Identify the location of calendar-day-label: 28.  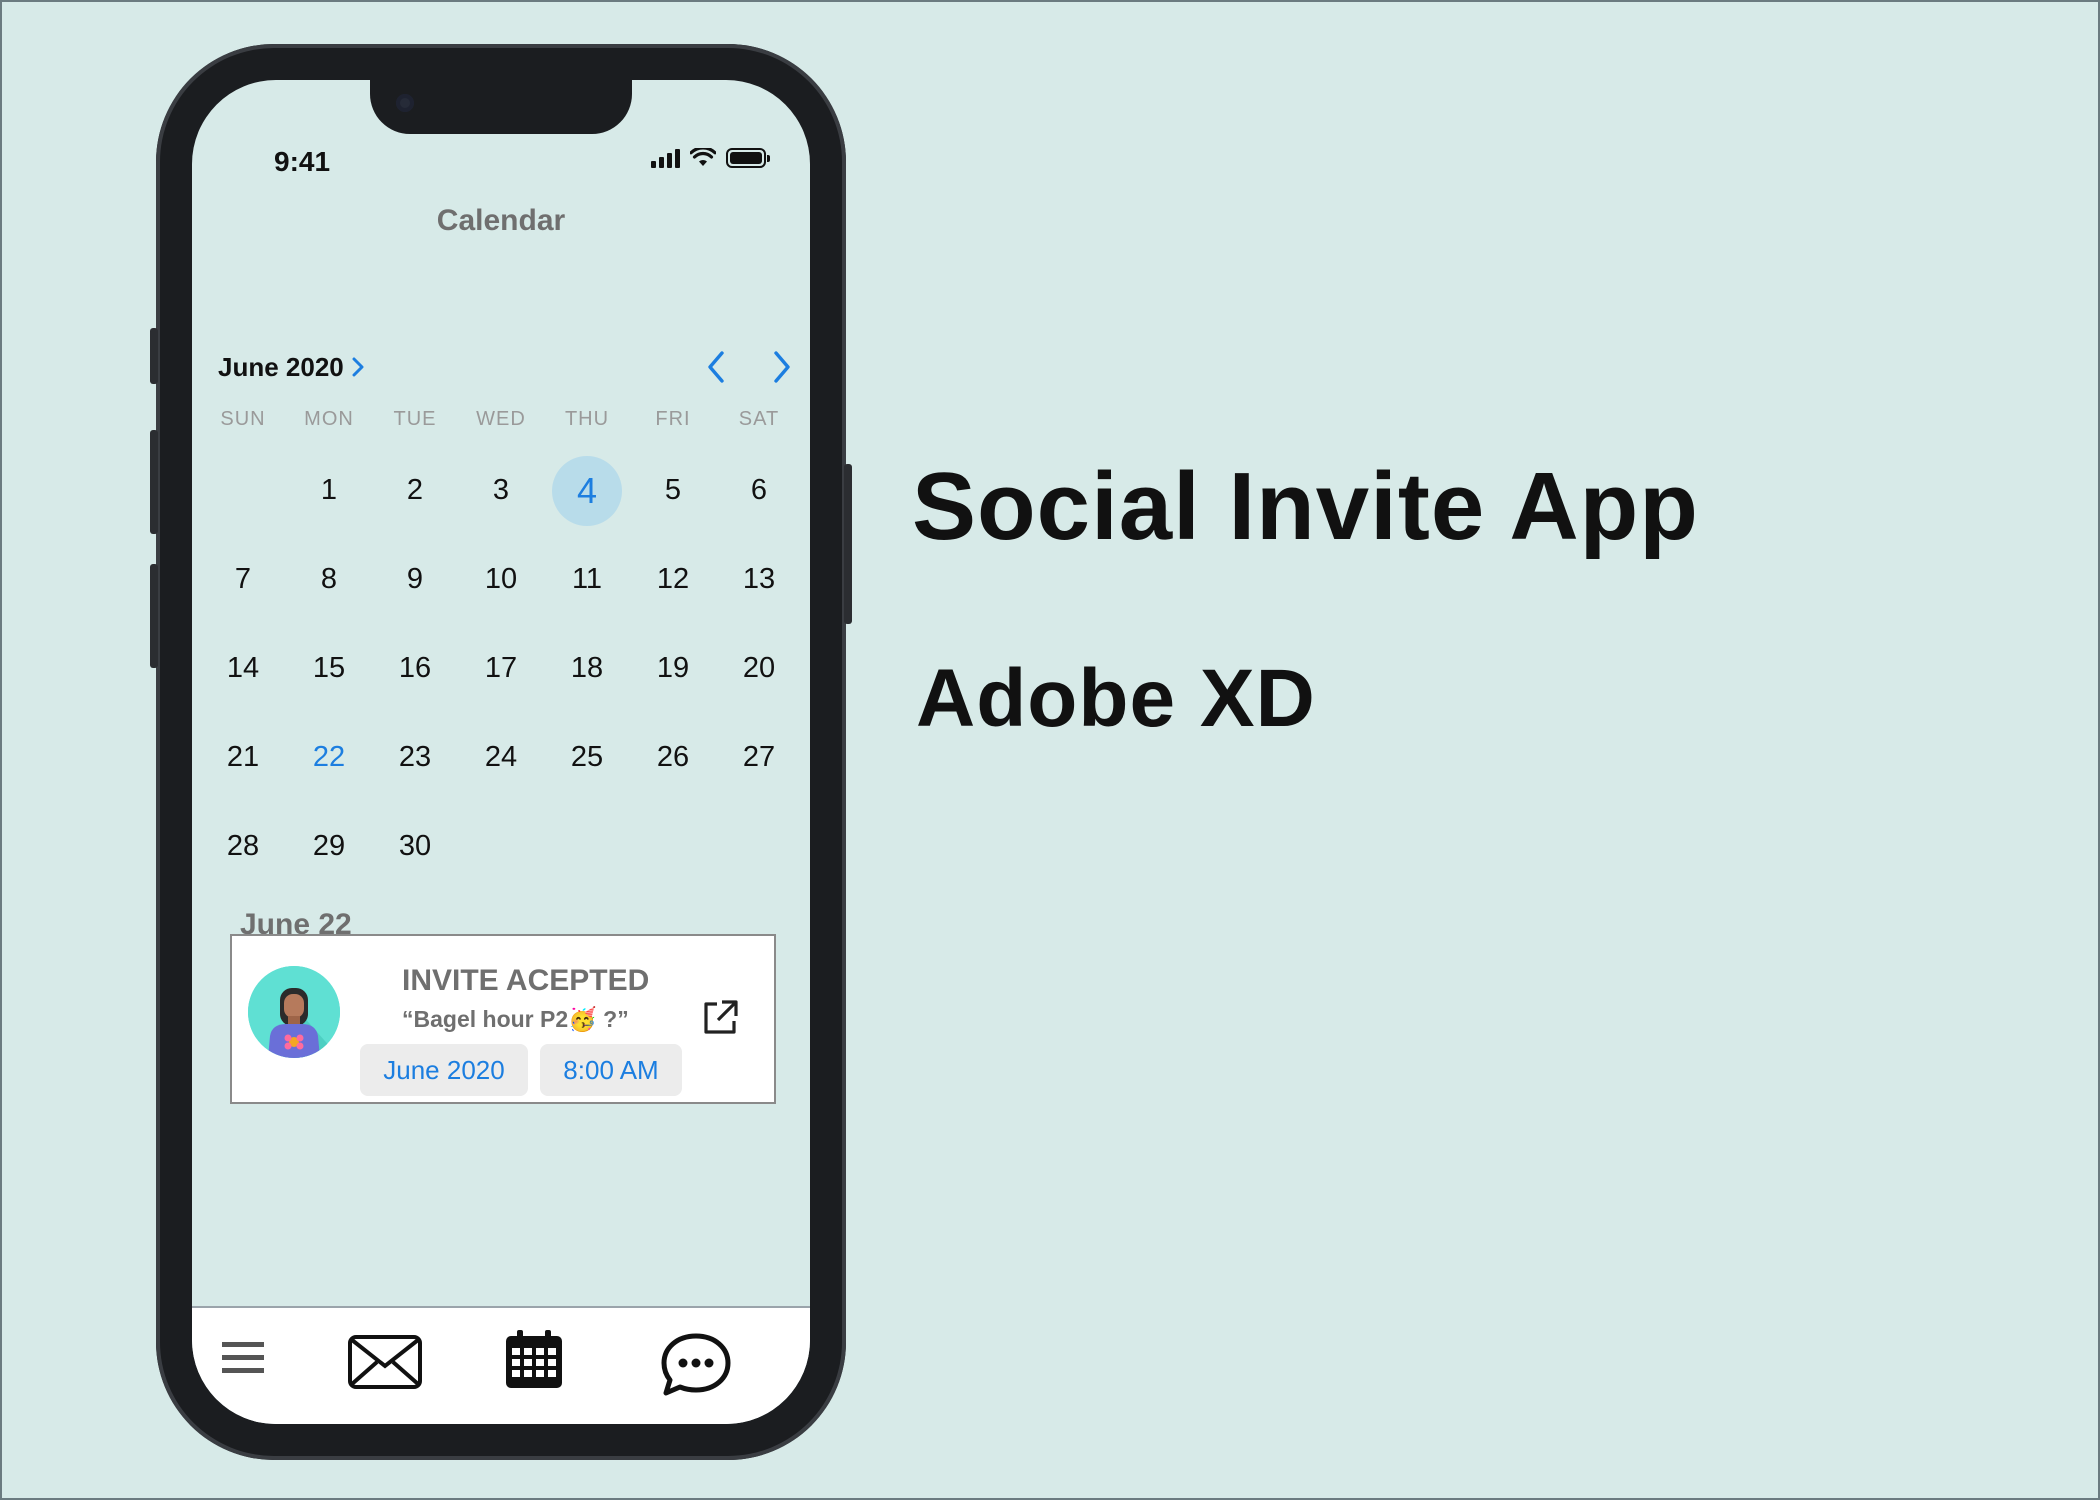
(243, 846).